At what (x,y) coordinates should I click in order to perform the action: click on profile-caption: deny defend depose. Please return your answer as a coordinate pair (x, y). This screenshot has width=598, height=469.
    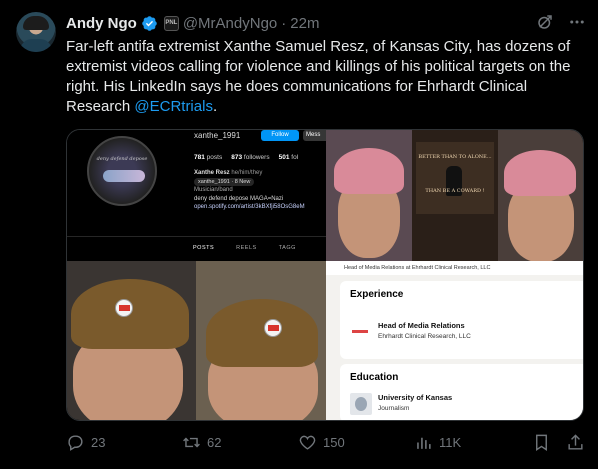
    Looking at the image, I should click on (122, 159).